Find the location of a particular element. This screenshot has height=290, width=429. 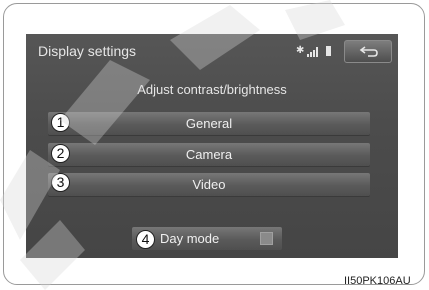

screen-title: Display settings is located at coordinates (87, 51).